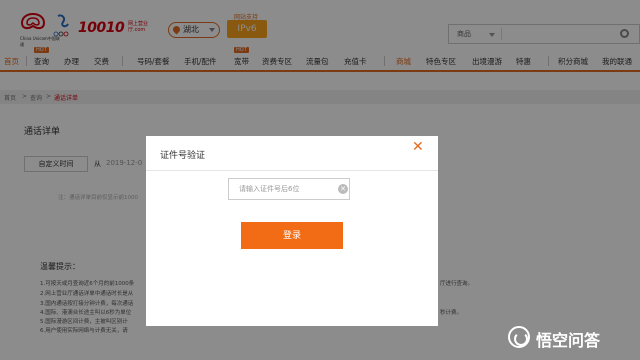  What do you see at coordinates (568, 340) in the screenshot?
I see `watermark-text: 悟空问答` at bounding box center [568, 340].